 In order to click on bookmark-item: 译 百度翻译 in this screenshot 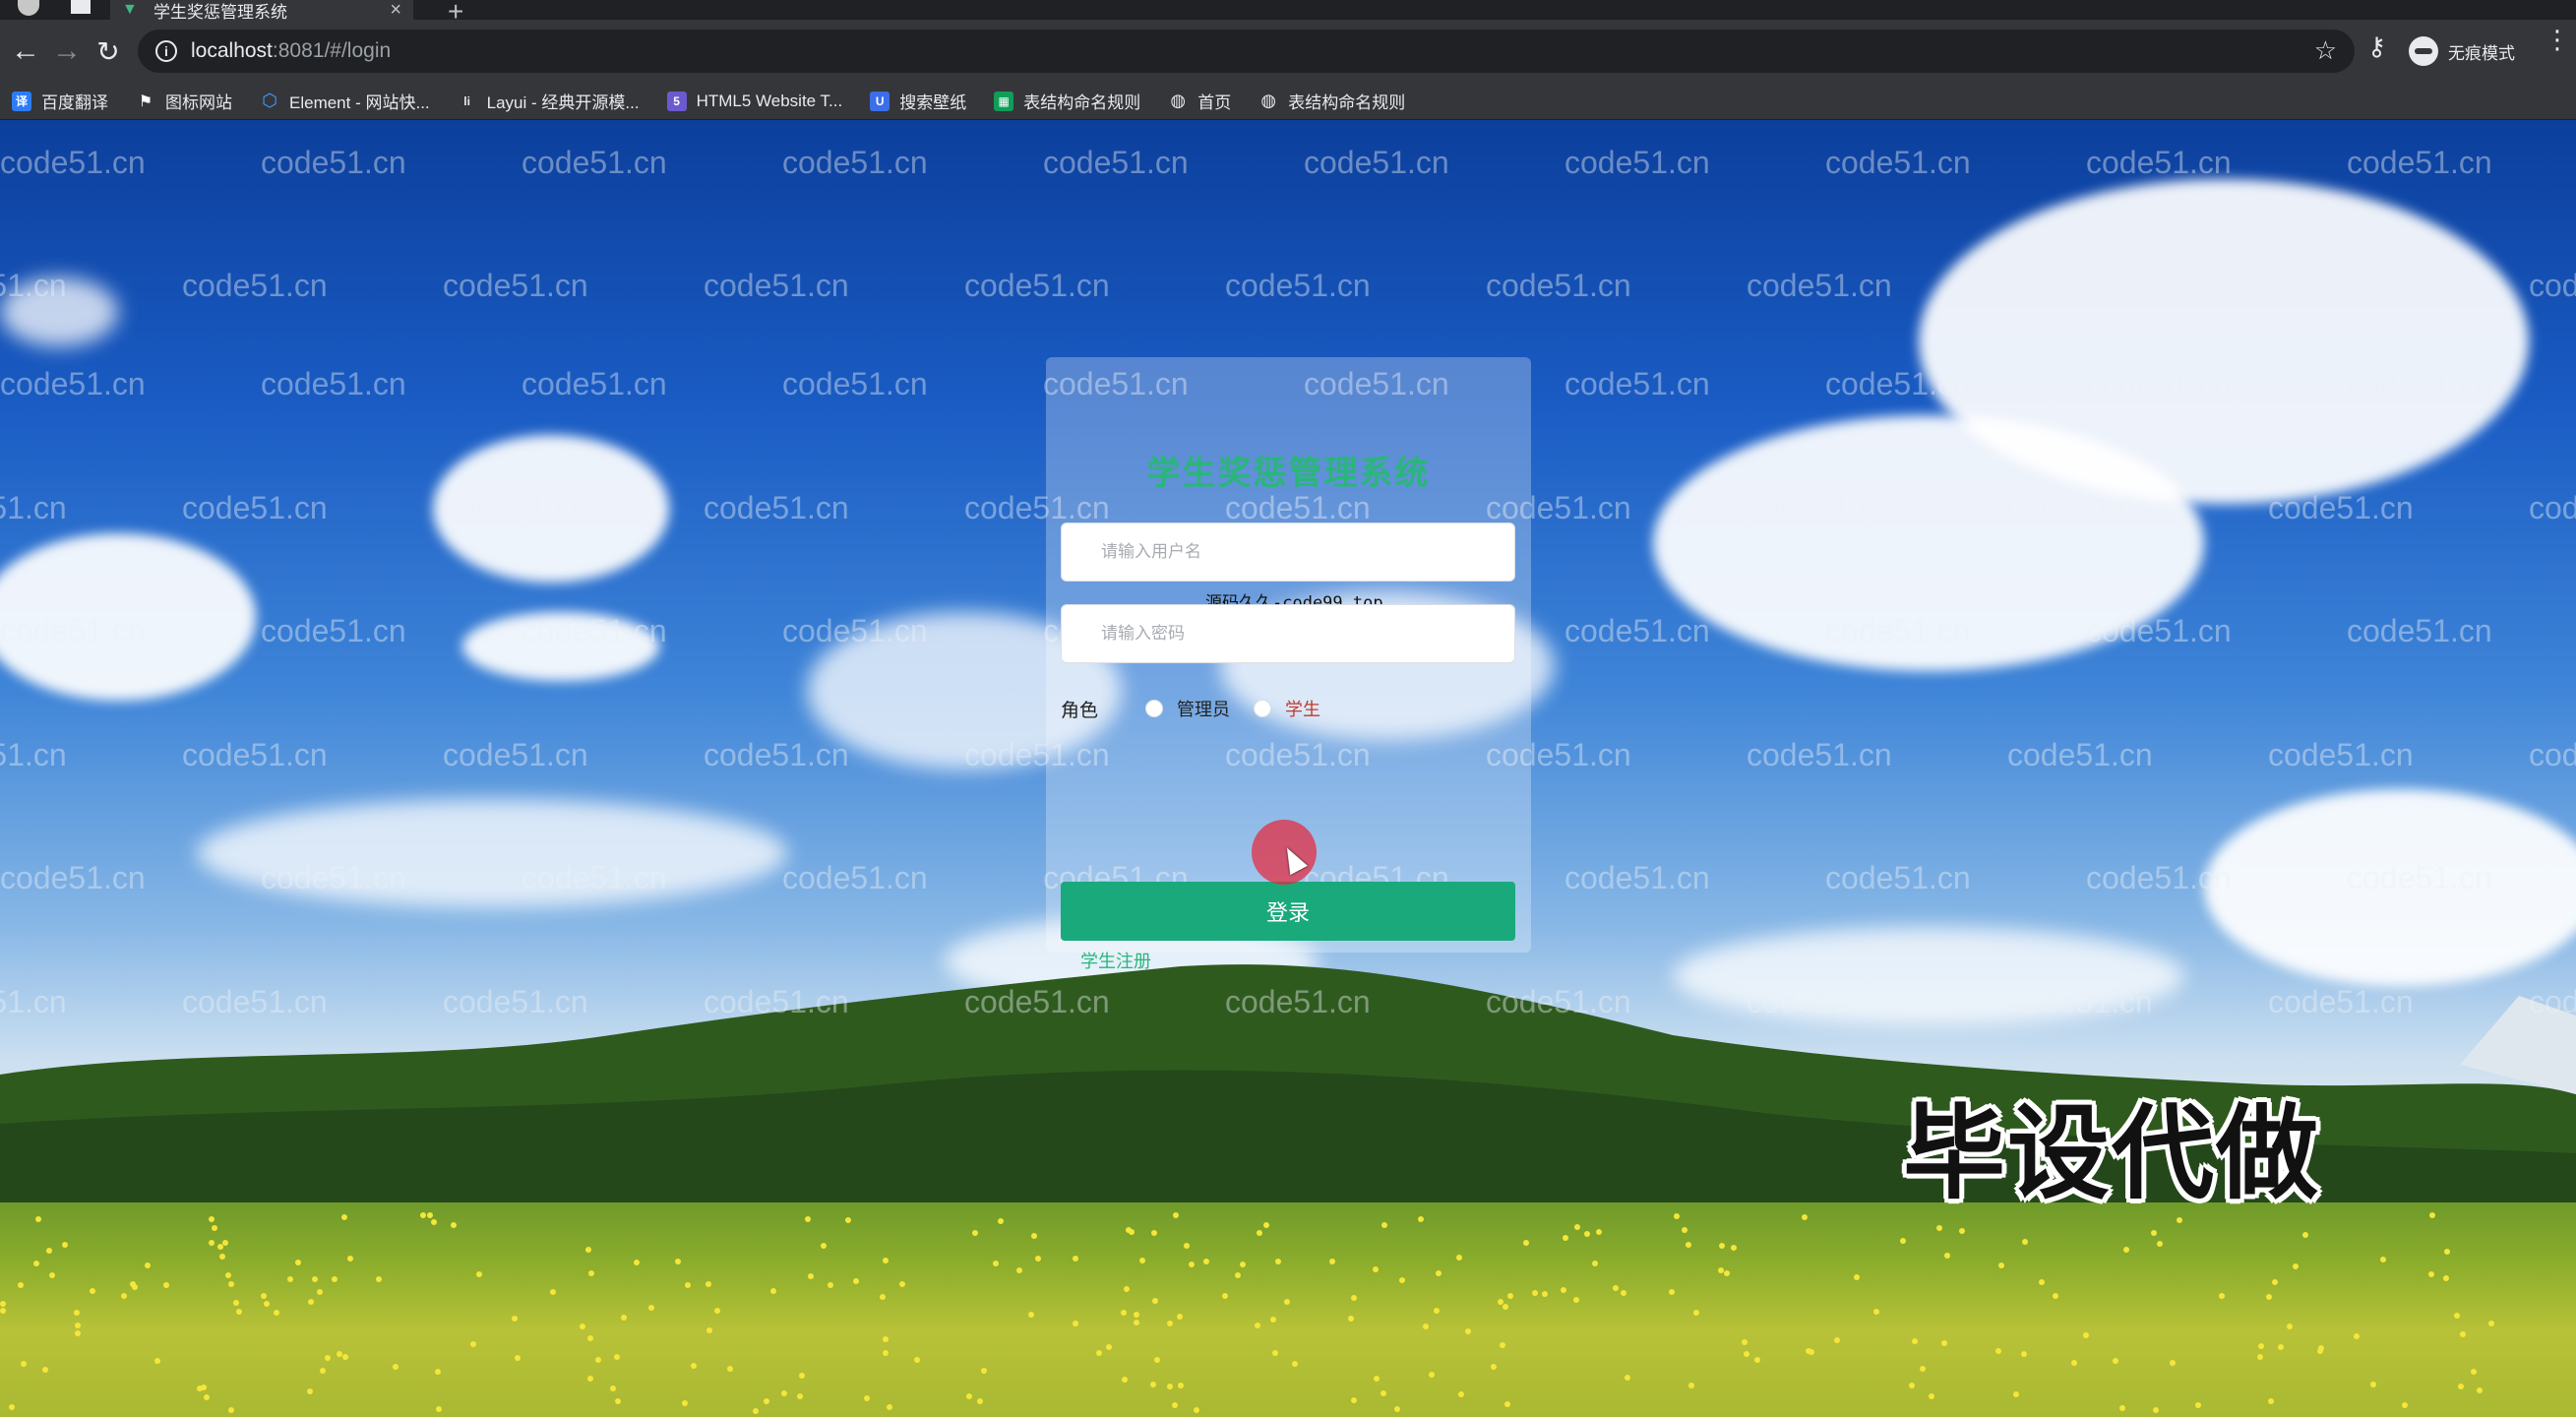, I will do `click(60, 101)`.